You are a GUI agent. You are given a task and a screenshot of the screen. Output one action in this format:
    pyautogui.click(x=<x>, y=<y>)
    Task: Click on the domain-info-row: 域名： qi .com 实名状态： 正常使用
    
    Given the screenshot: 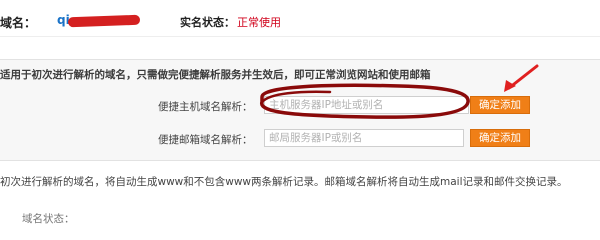 What is the action you would take?
    pyautogui.click(x=300, y=21)
    